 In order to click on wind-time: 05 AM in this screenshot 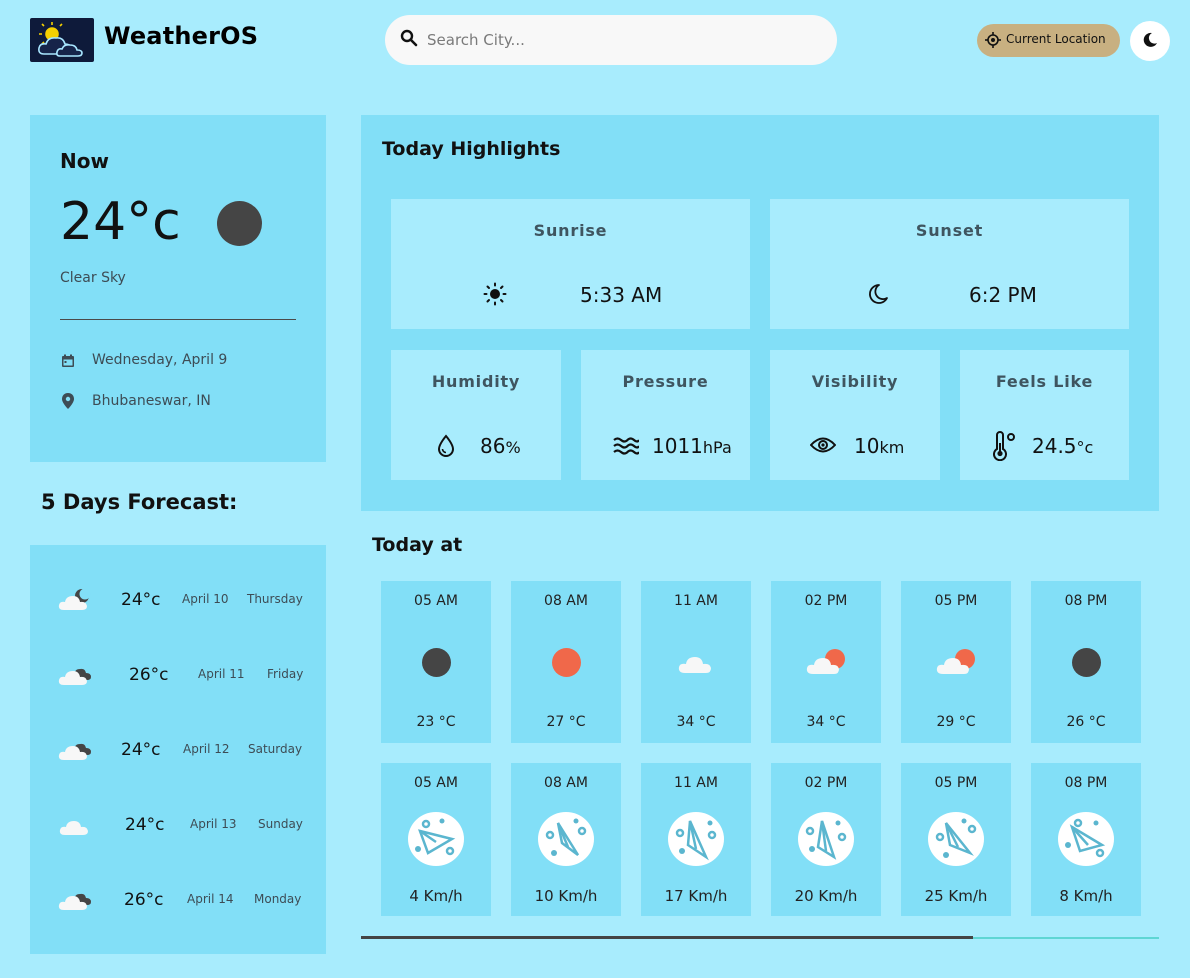, I will do `click(436, 783)`.